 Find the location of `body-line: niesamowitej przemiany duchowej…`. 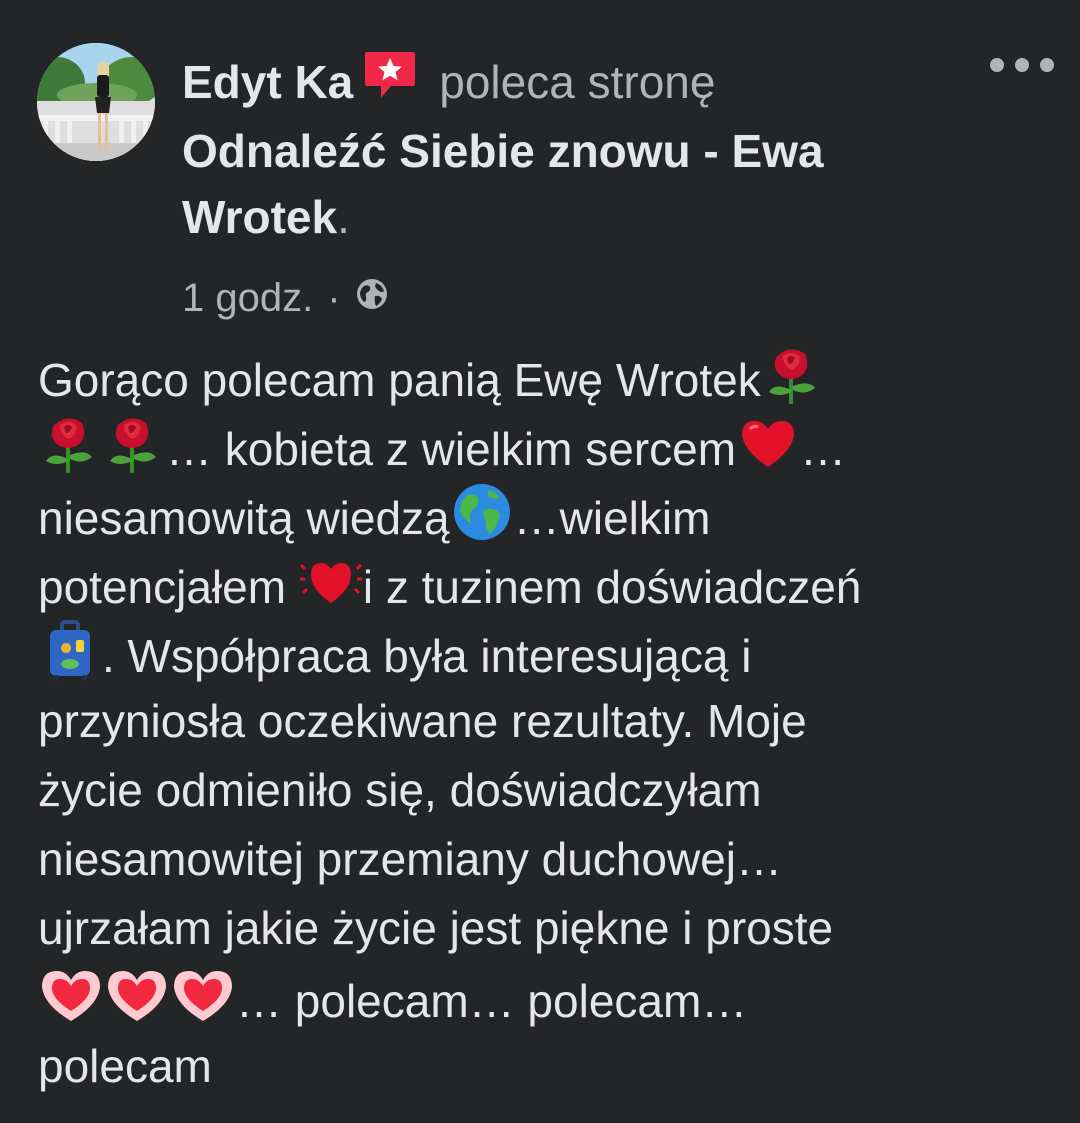

body-line: niesamowitej przemiany duchowej… is located at coordinates (543, 859).